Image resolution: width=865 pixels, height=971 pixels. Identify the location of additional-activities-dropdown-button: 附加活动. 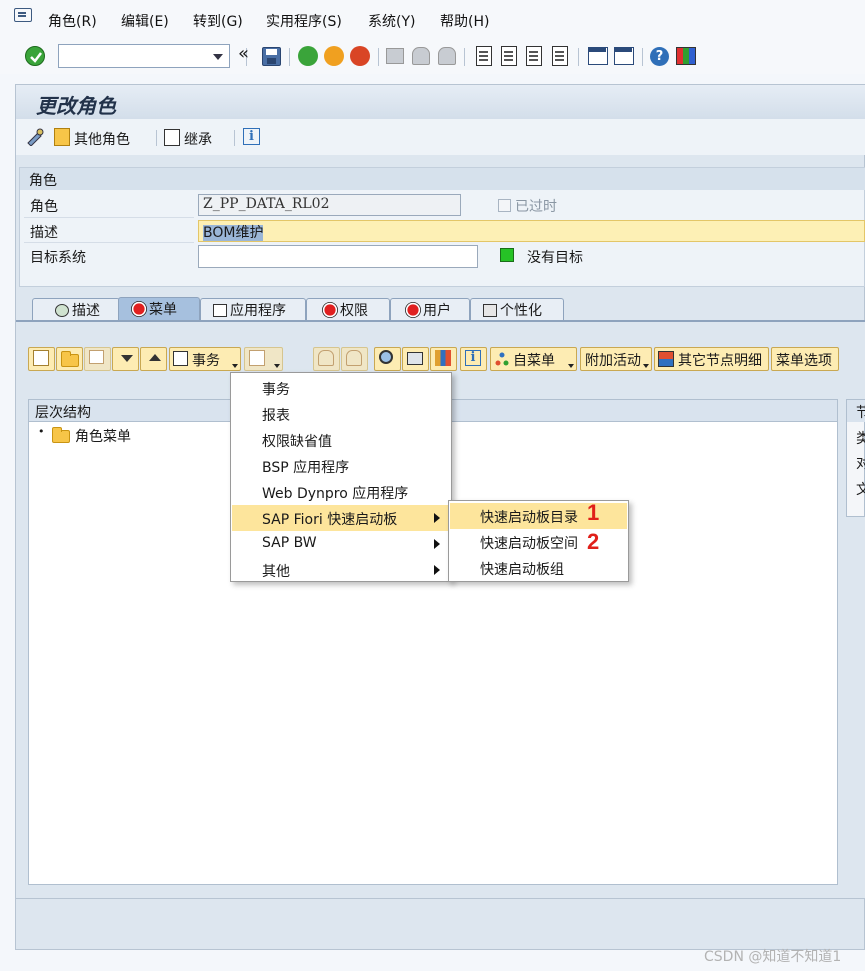
(616, 359).